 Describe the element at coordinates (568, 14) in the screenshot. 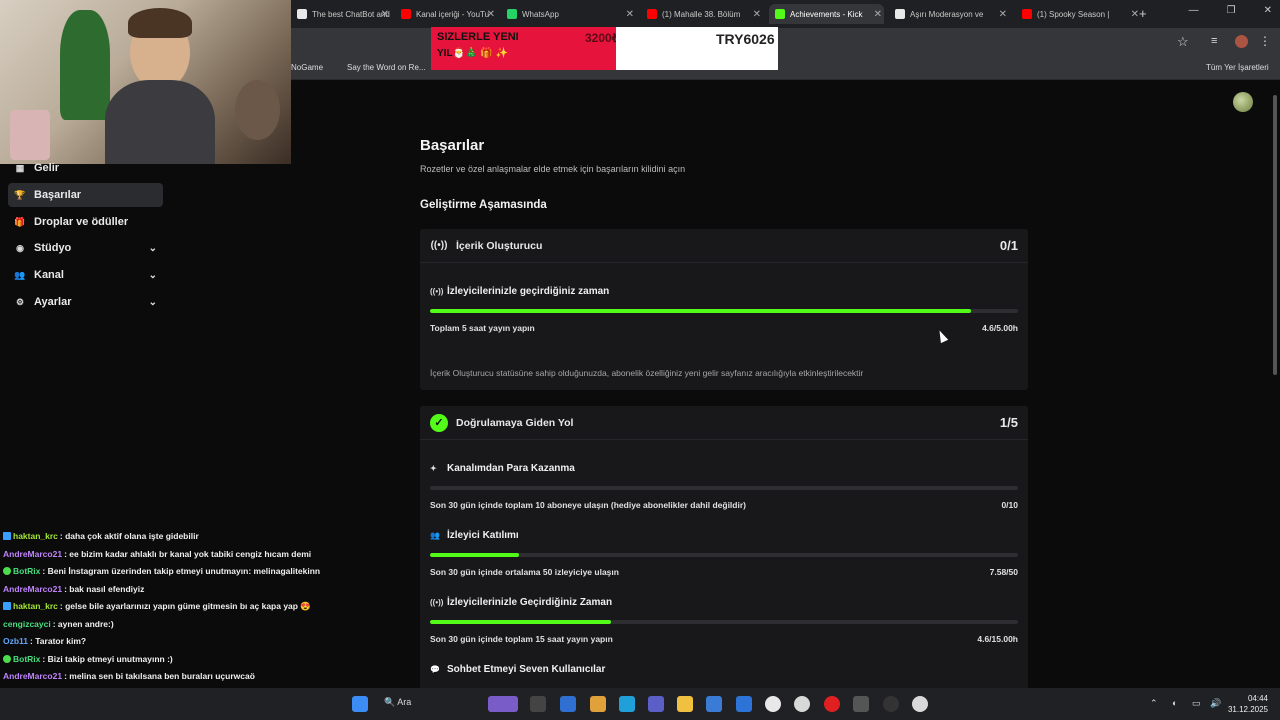

I see `browser-tab: WhatsApp ✕` at that location.